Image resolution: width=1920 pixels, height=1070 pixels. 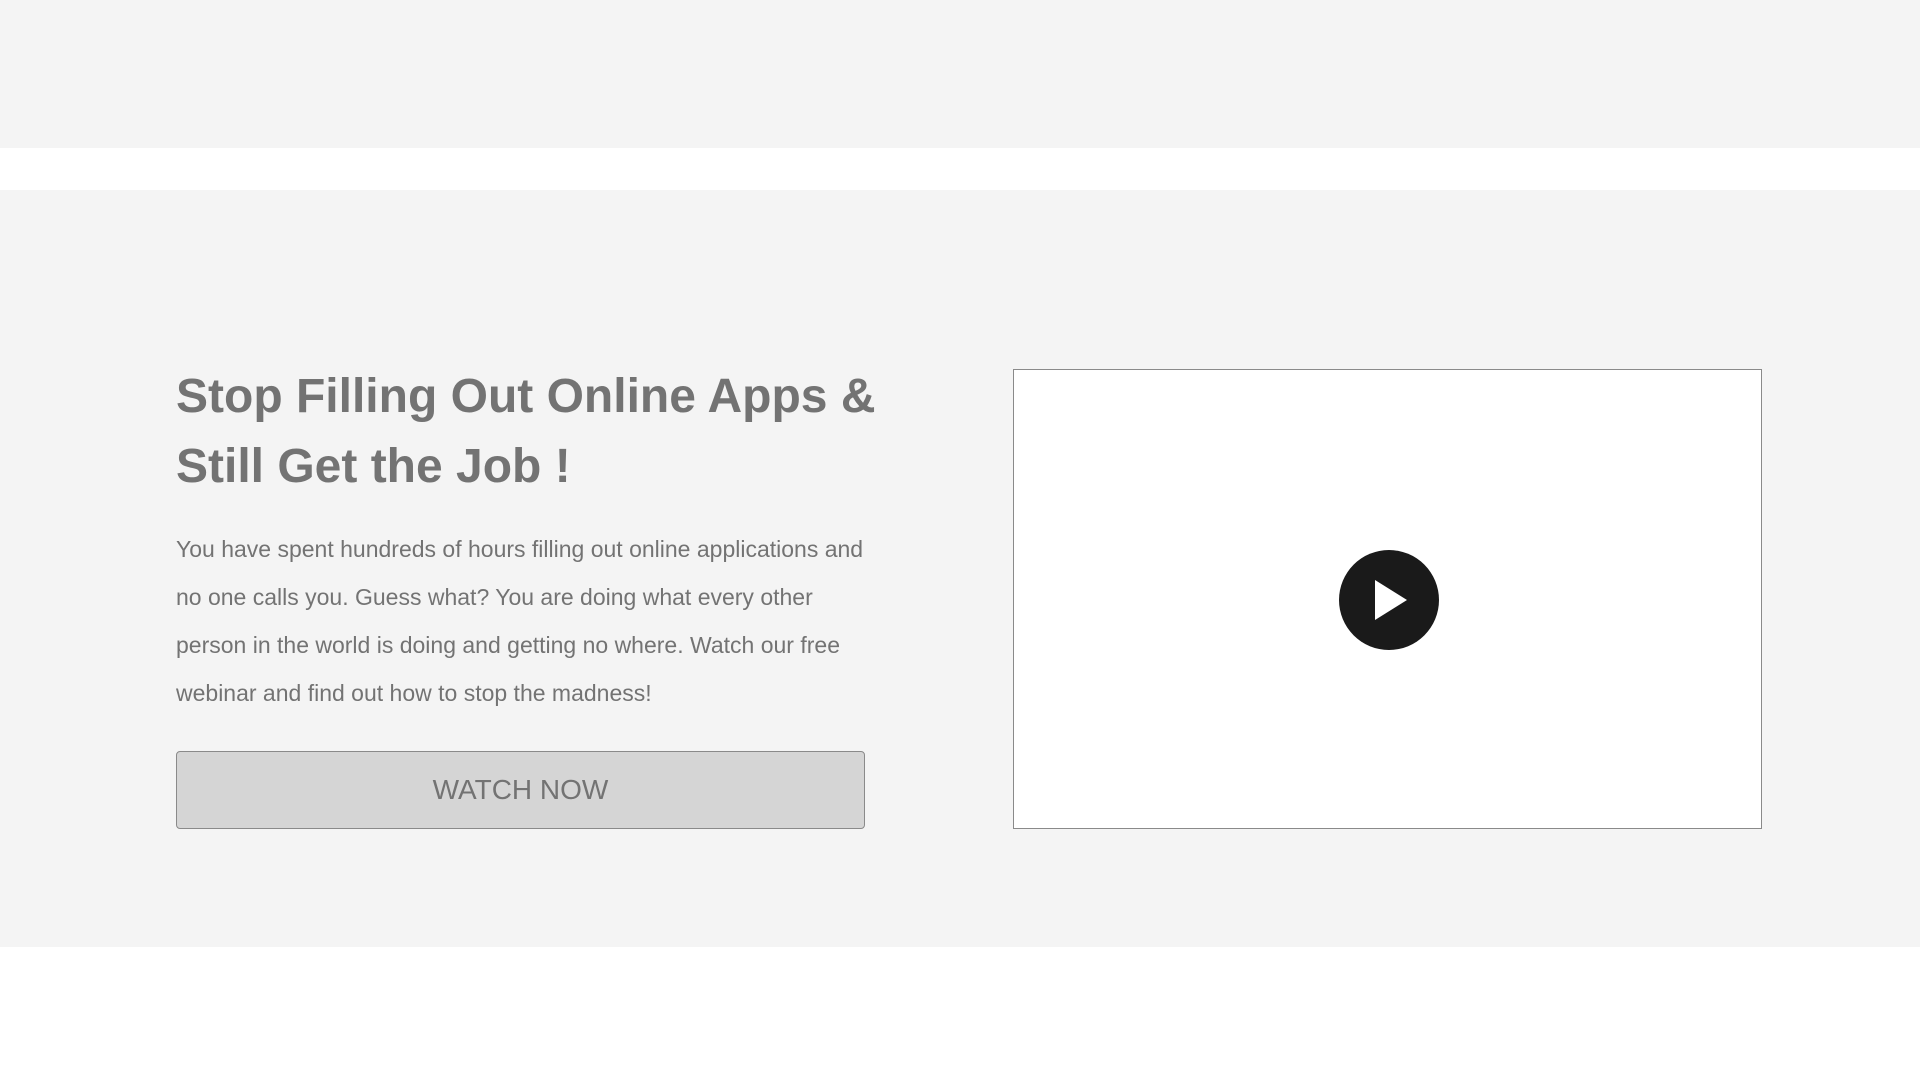 I want to click on play-icon, so click(x=1391, y=600).